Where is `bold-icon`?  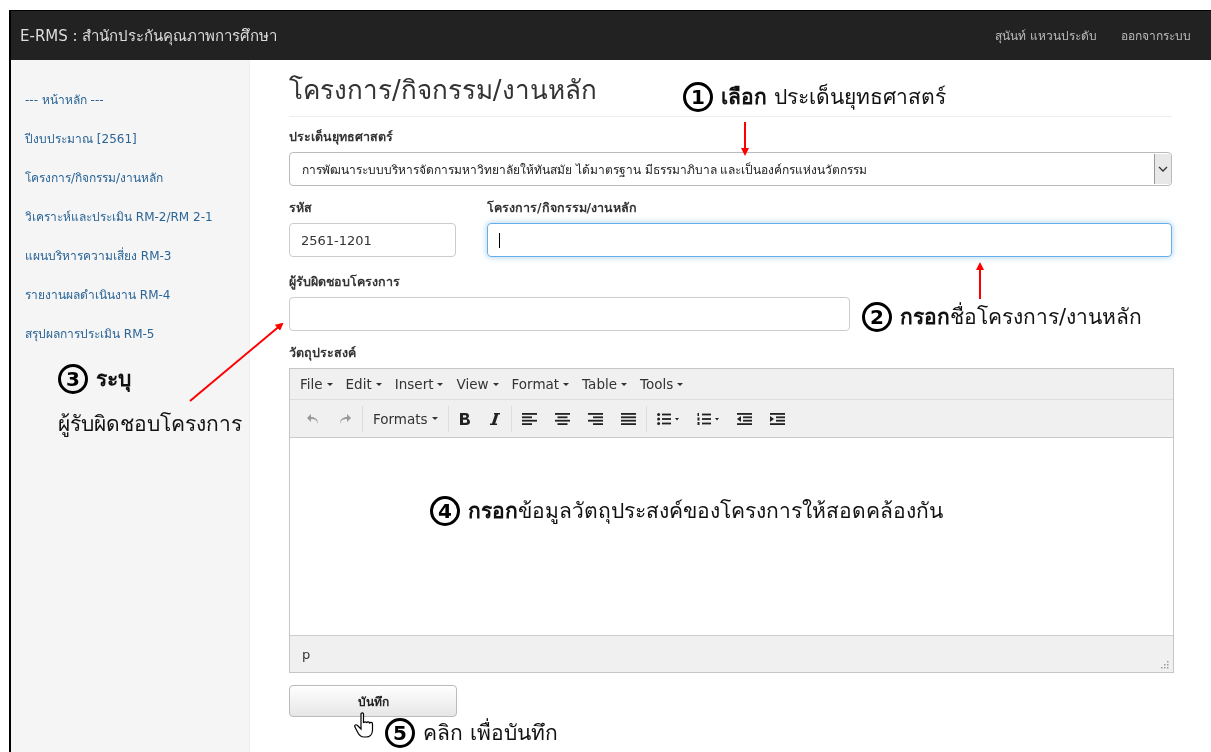 bold-icon is located at coordinates (464, 418).